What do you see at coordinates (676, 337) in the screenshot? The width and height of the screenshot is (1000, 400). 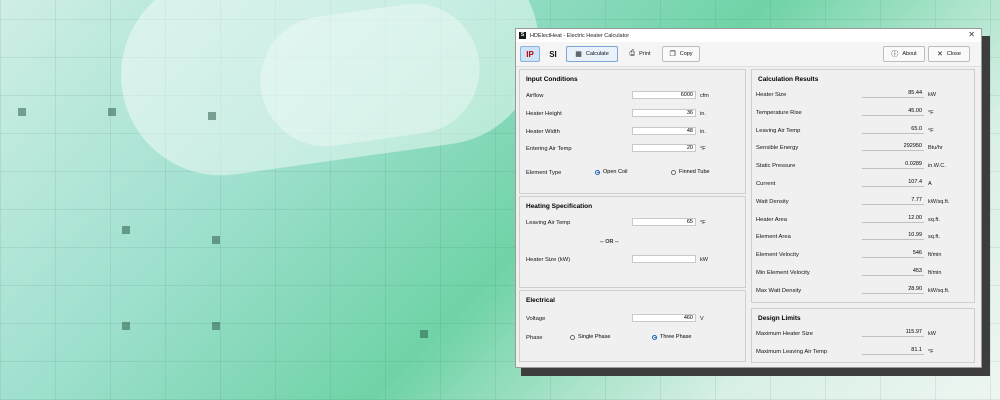 I see `three-phase-label: Three Phase` at bounding box center [676, 337].